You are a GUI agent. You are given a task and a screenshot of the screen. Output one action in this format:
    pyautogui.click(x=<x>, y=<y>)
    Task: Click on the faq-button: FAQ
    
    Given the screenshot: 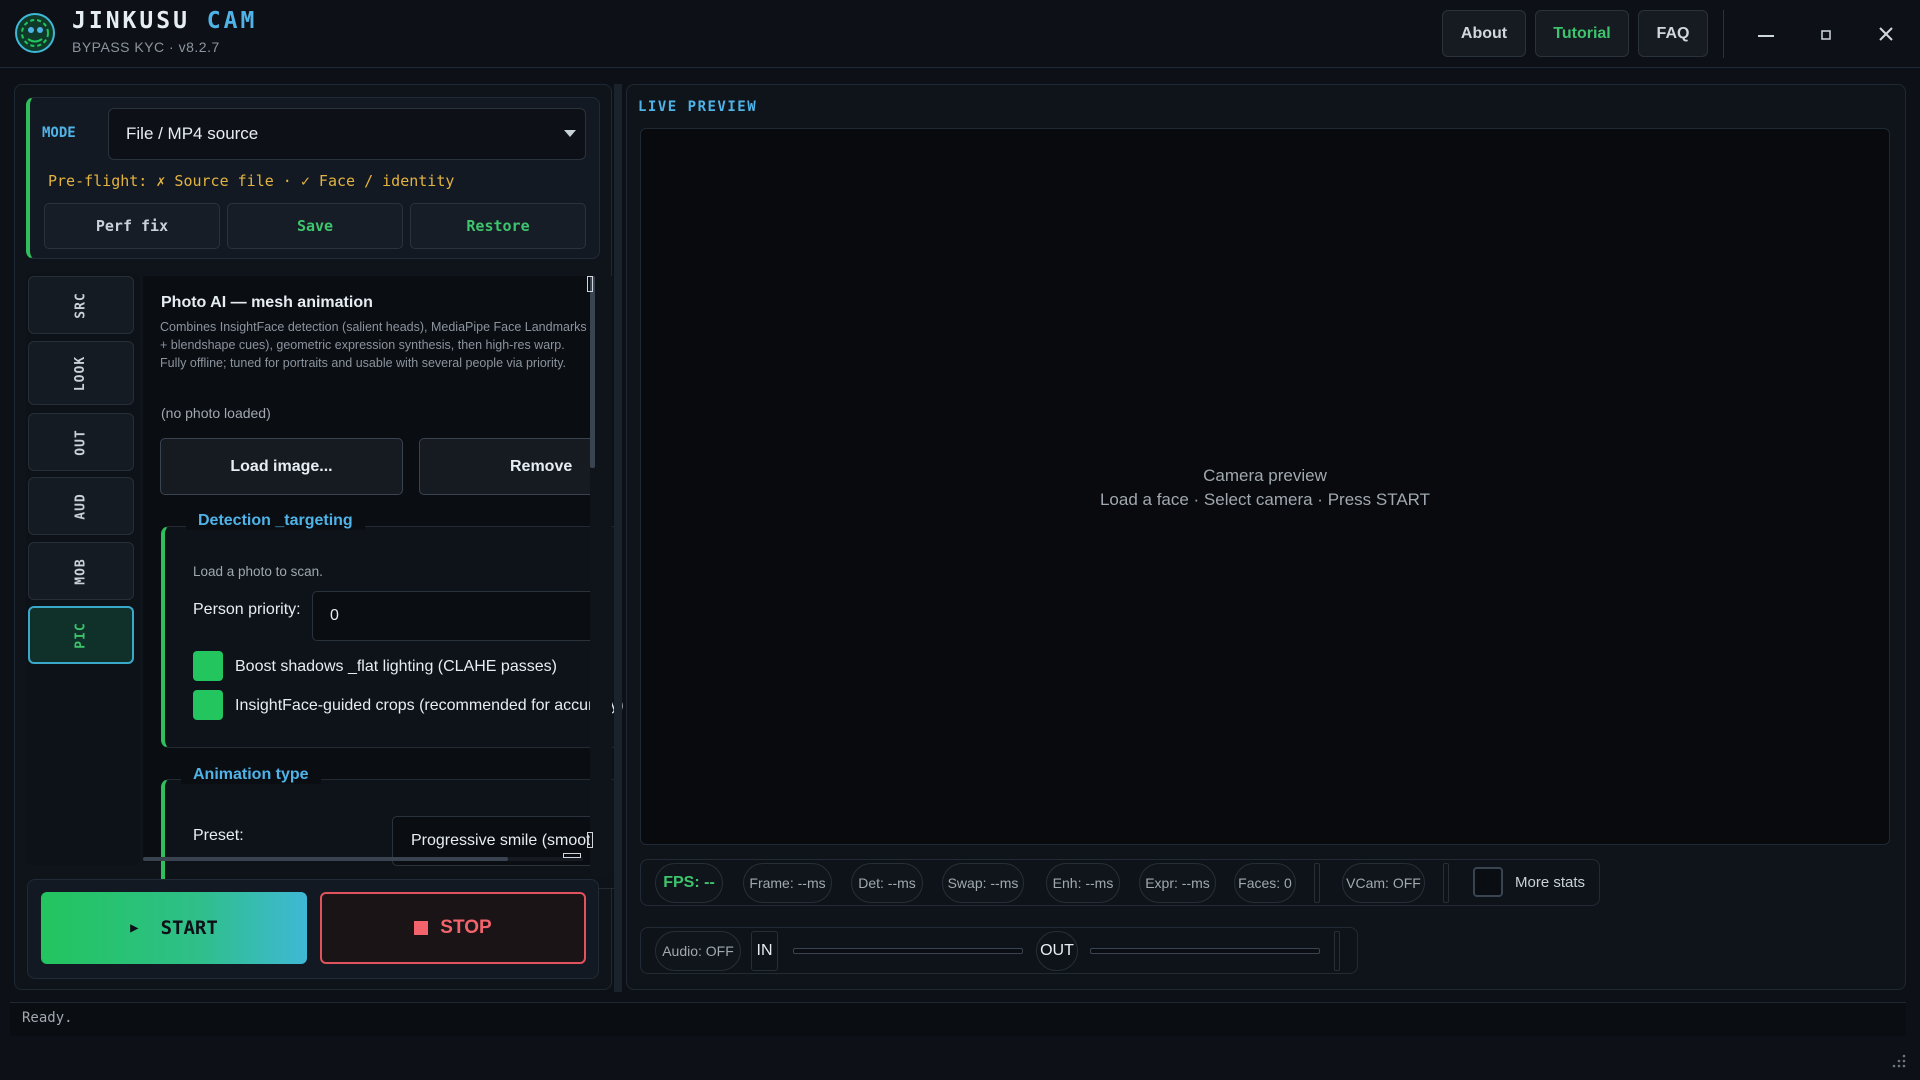 What is the action you would take?
    pyautogui.click(x=1673, y=33)
    